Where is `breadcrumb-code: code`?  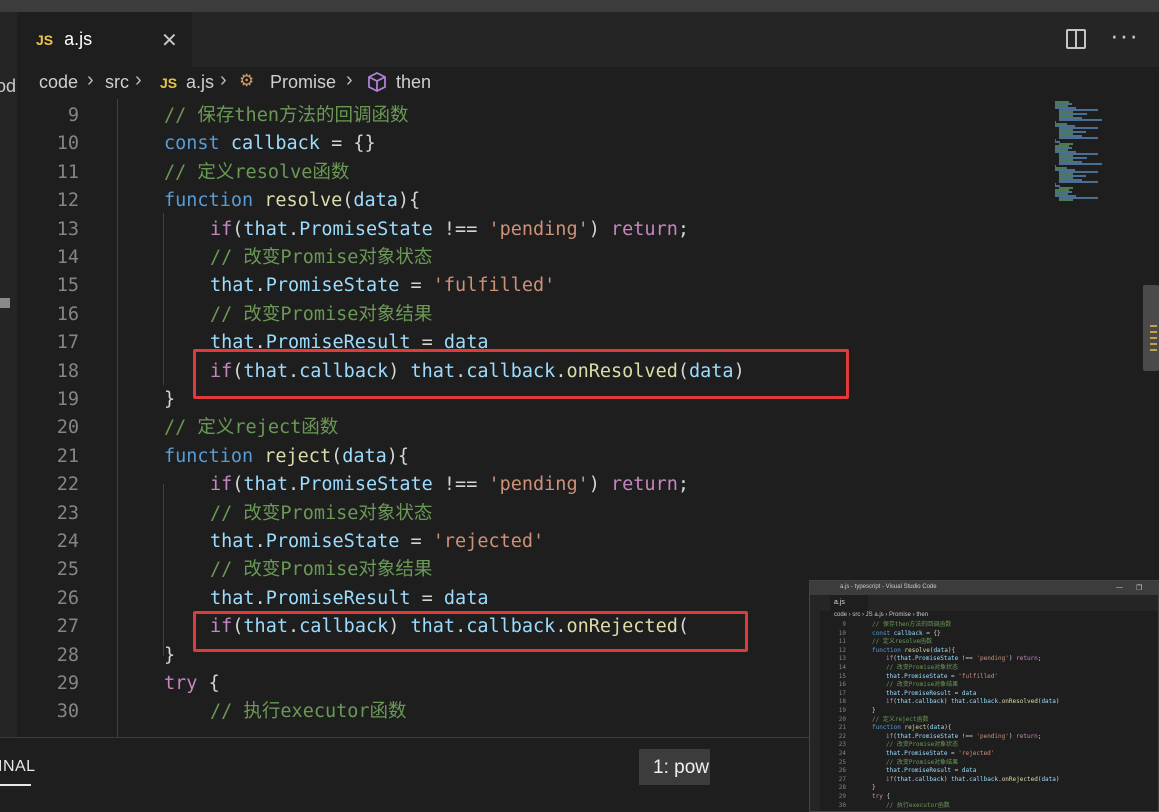
breadcrumb-code: code is located at coordinates (58, 82).